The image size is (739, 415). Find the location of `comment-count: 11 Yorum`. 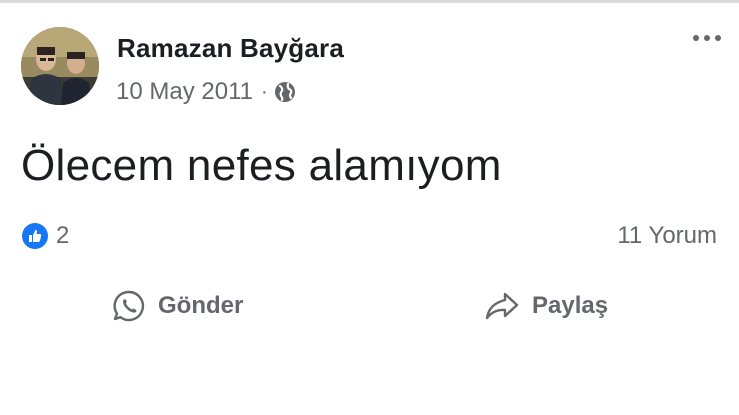

comment-count: 11 Yorum is located at coordinates (667, 236).